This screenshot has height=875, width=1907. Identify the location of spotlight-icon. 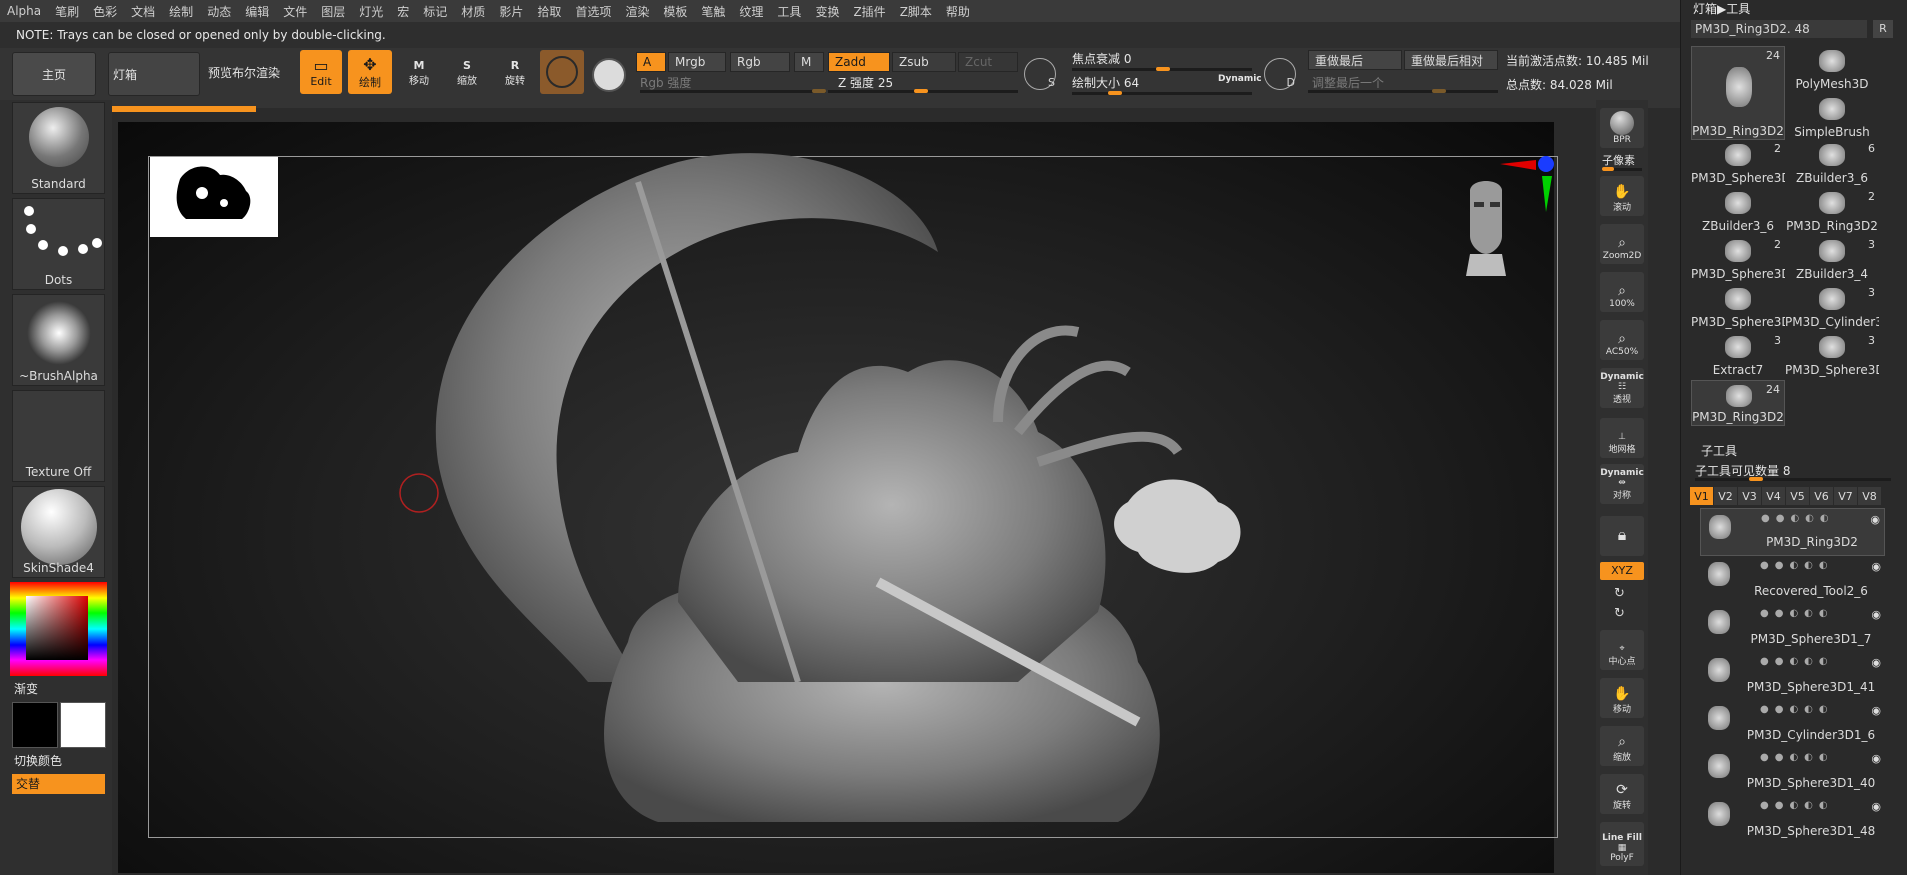
(609, 75).